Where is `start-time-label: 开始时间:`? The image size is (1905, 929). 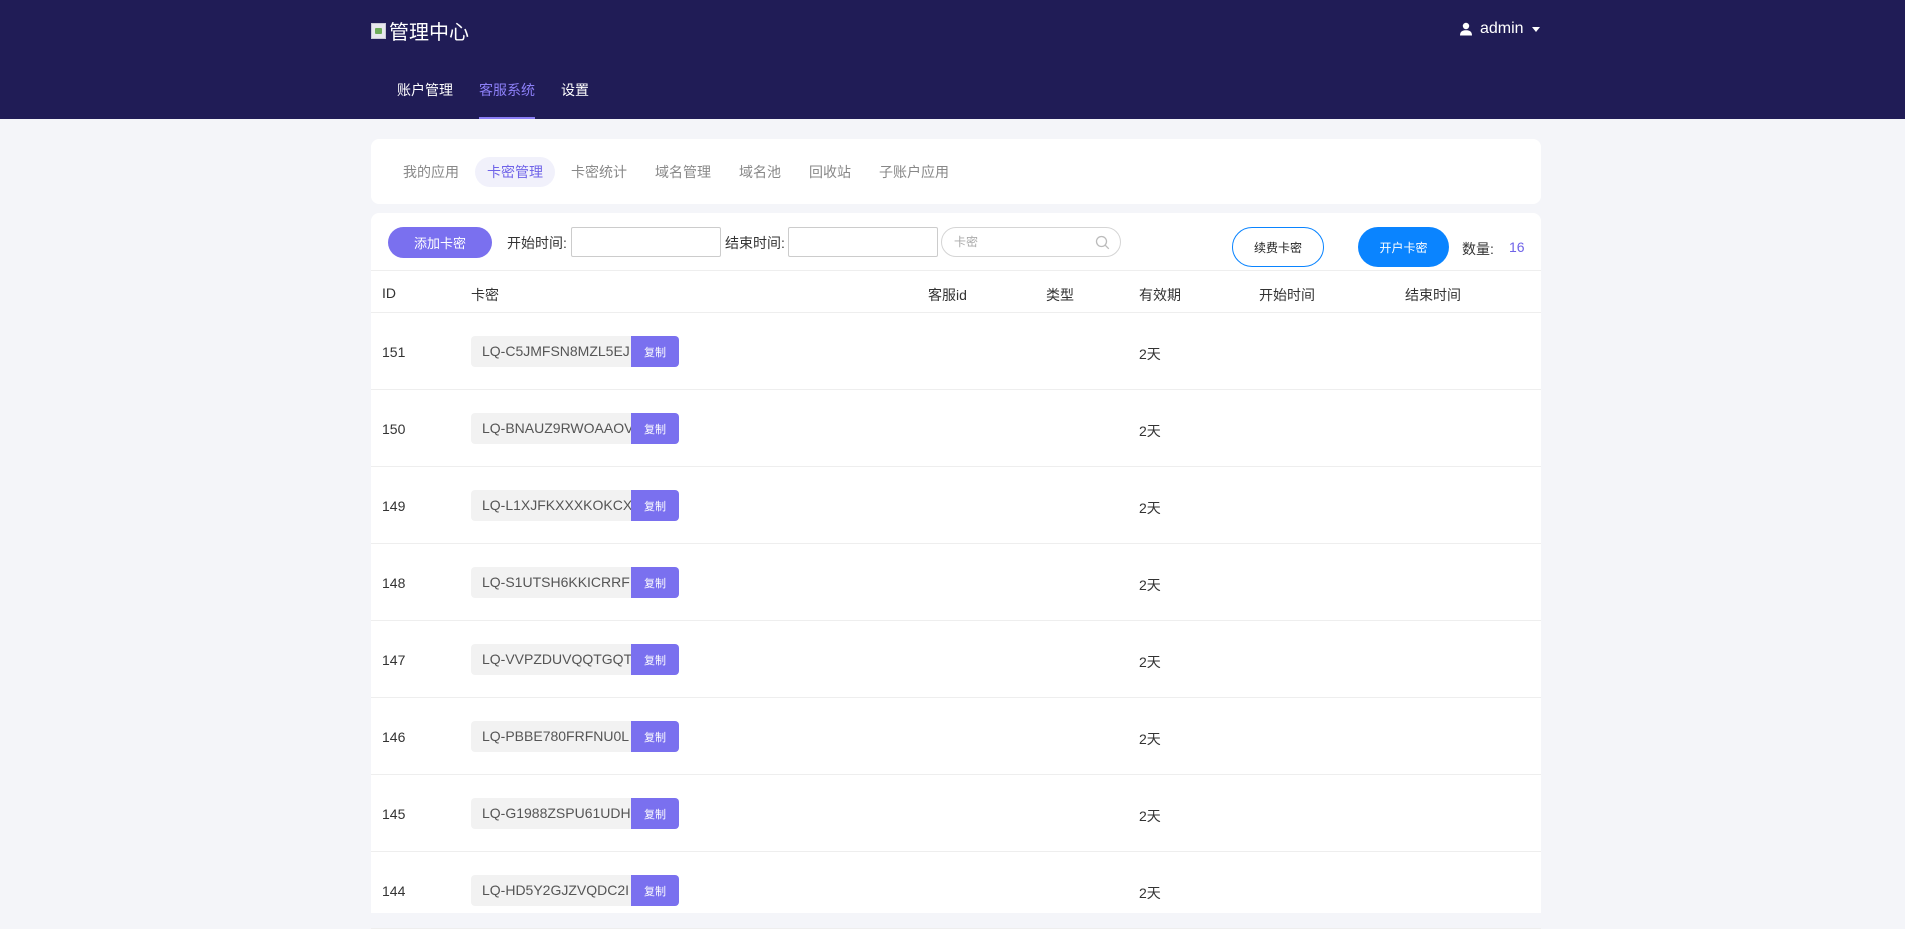 start-time-label: 开始时间: is located at coordinates (537, 243).